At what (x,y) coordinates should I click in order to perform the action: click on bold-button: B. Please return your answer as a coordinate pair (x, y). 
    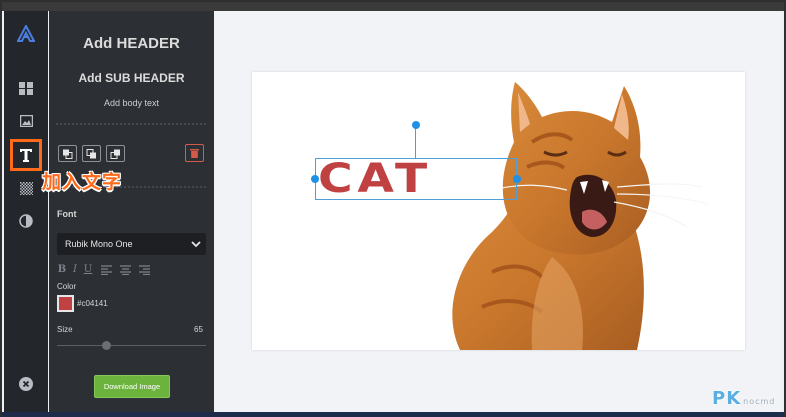
    Looking at the image, I should click on (62, 269).